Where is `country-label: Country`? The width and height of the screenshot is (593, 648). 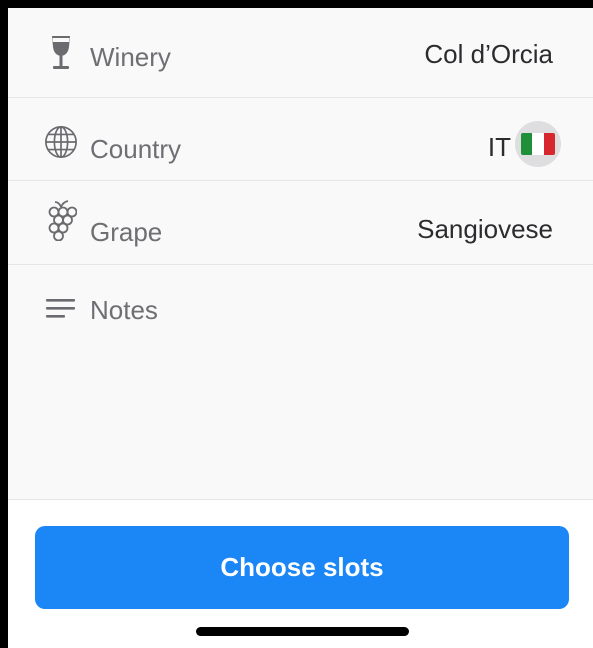
country-label: Country is located at coordinates (136, 149).